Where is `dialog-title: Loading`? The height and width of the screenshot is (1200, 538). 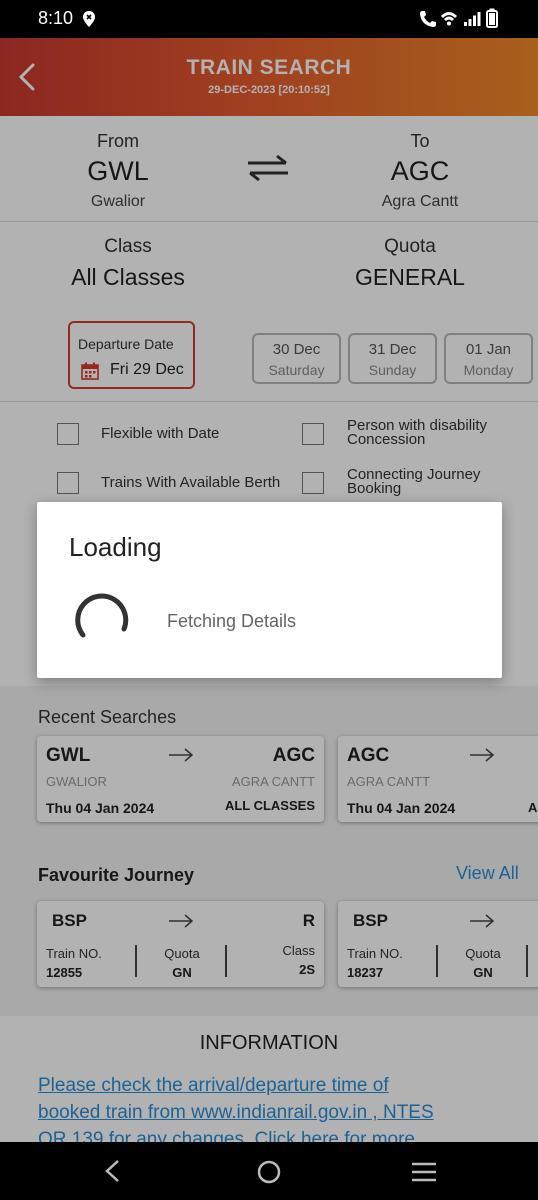 dialog-title: Loading is located at coordinates (115, 547).